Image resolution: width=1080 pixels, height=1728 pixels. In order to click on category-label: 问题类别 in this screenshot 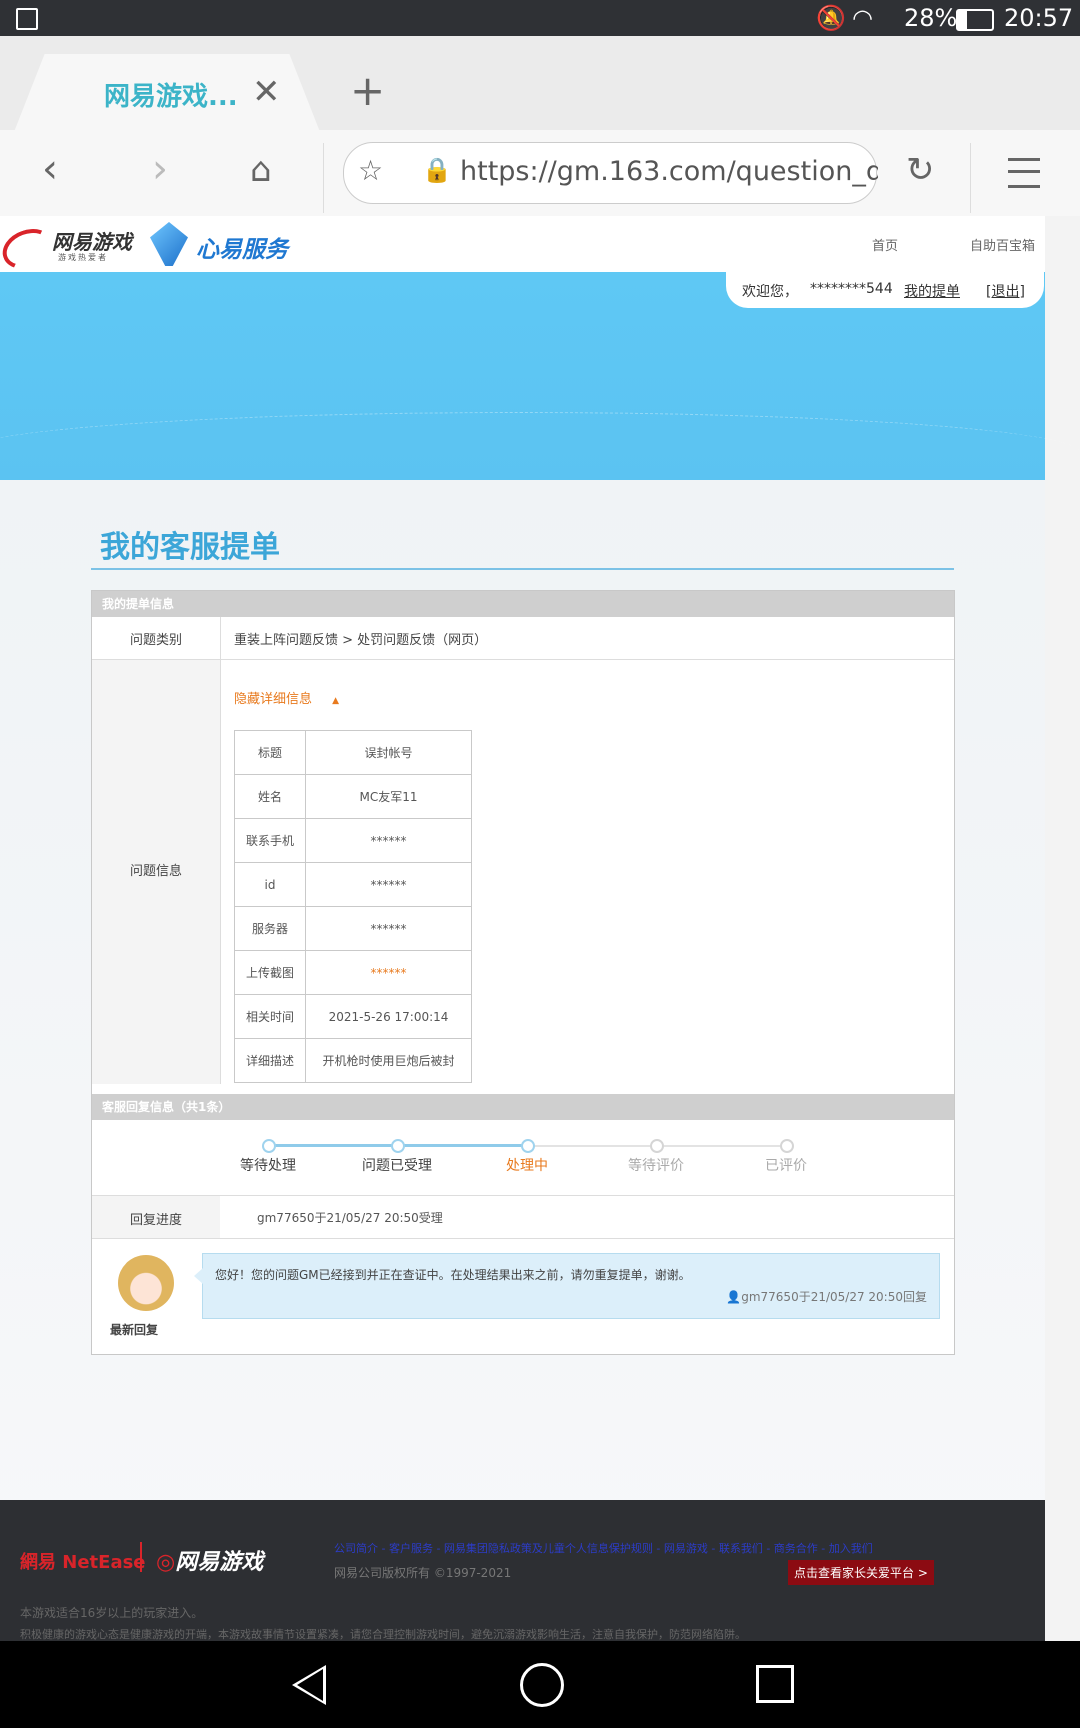, I will do `click(155, 640)`.